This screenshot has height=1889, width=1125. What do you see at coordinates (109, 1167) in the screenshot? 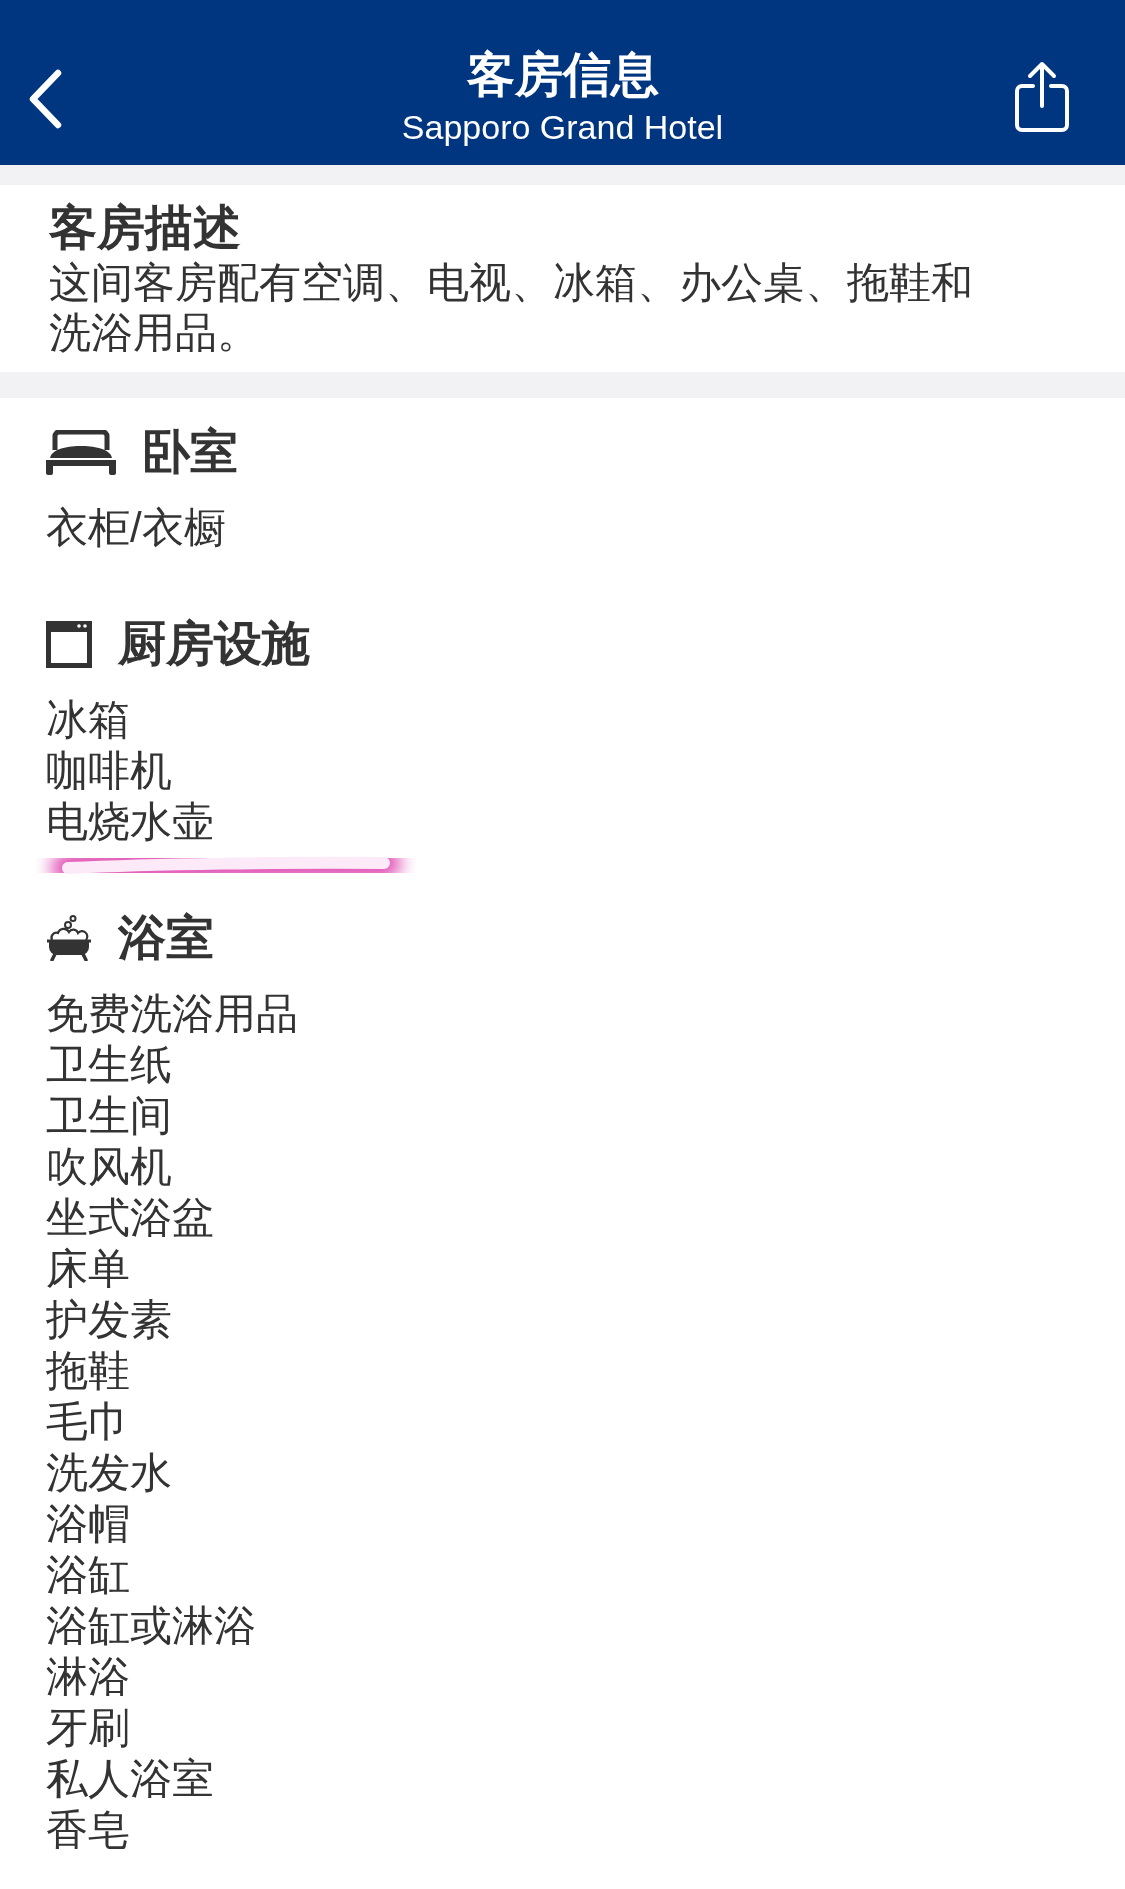
I see `amenity-item: 吹风机` at bounding box center [109, 1167].